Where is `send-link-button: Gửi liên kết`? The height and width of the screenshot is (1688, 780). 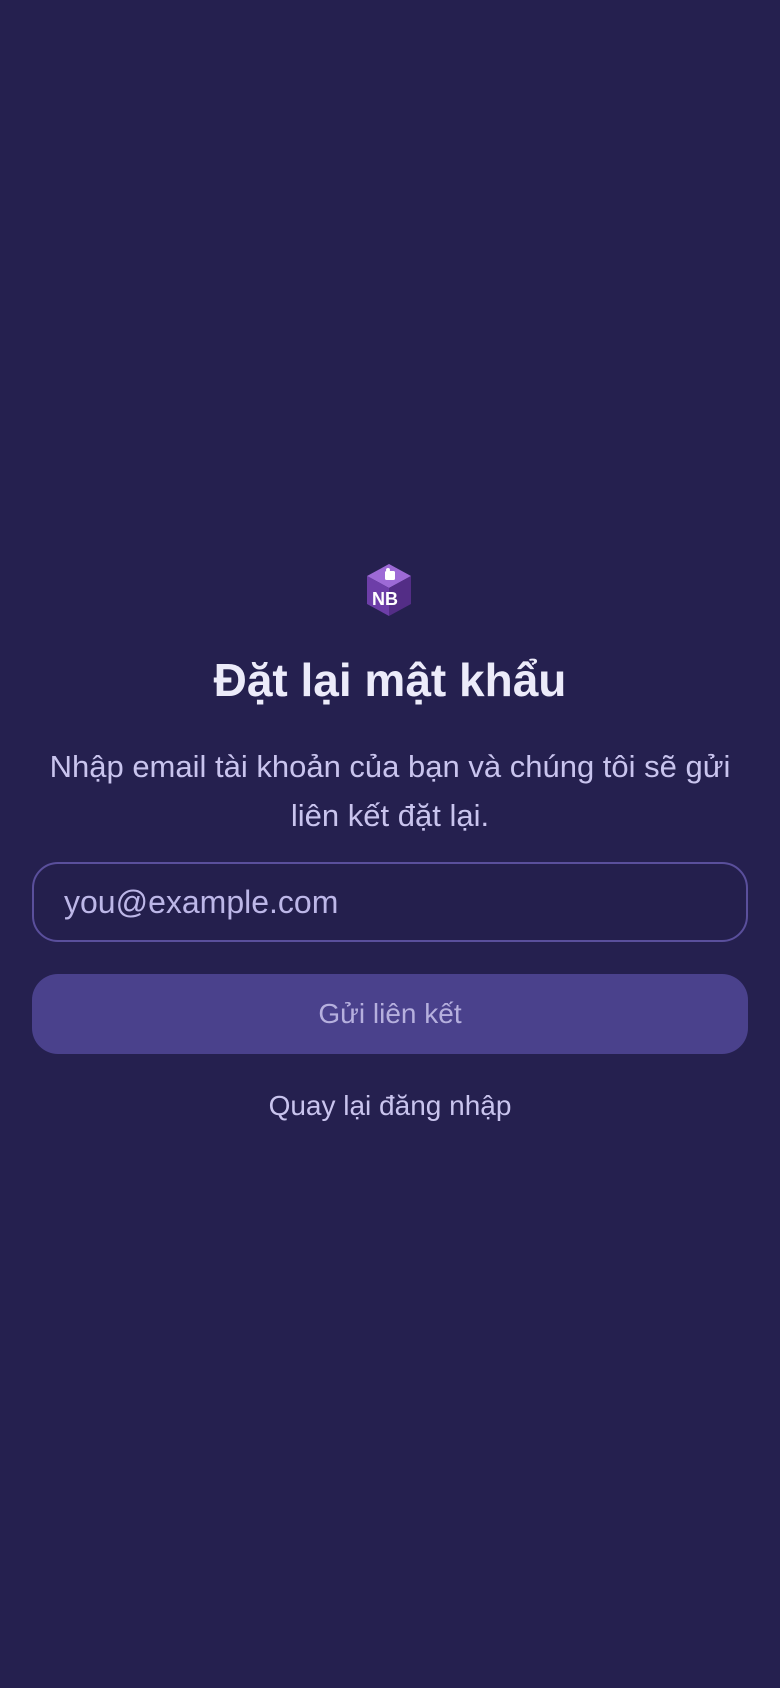
send-link-button: Gửi liên kết is located at coordinates (390, 1014).